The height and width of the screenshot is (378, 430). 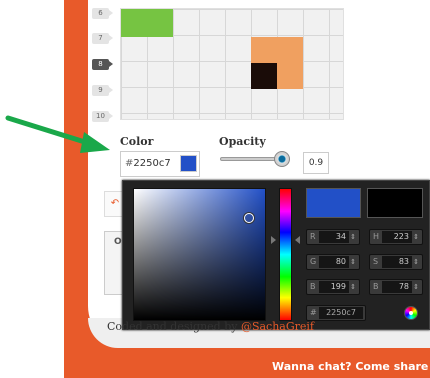 I want to click on green-value: 80, so click(x=334, y=262).